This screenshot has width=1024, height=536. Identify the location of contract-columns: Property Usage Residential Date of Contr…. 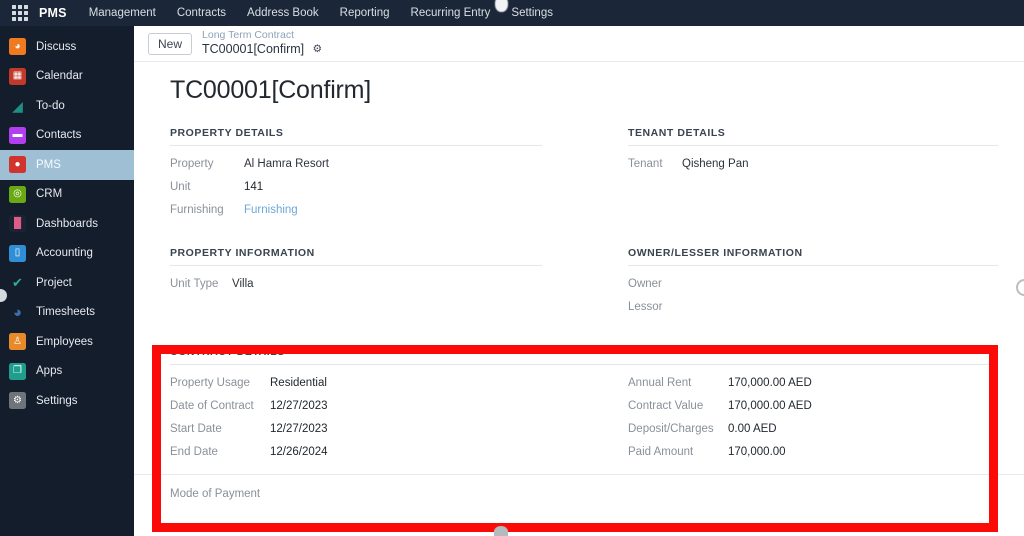
(584, 423).